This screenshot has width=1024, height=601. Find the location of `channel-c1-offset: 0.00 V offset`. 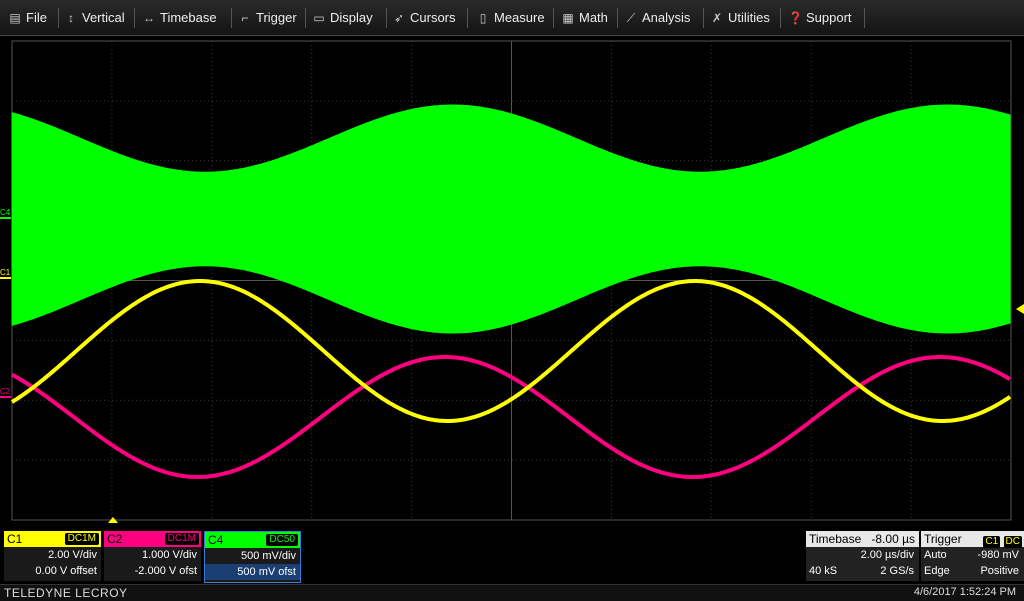

channel-c1-offset: 0.00 V offset is located at coordinates (66, 571).